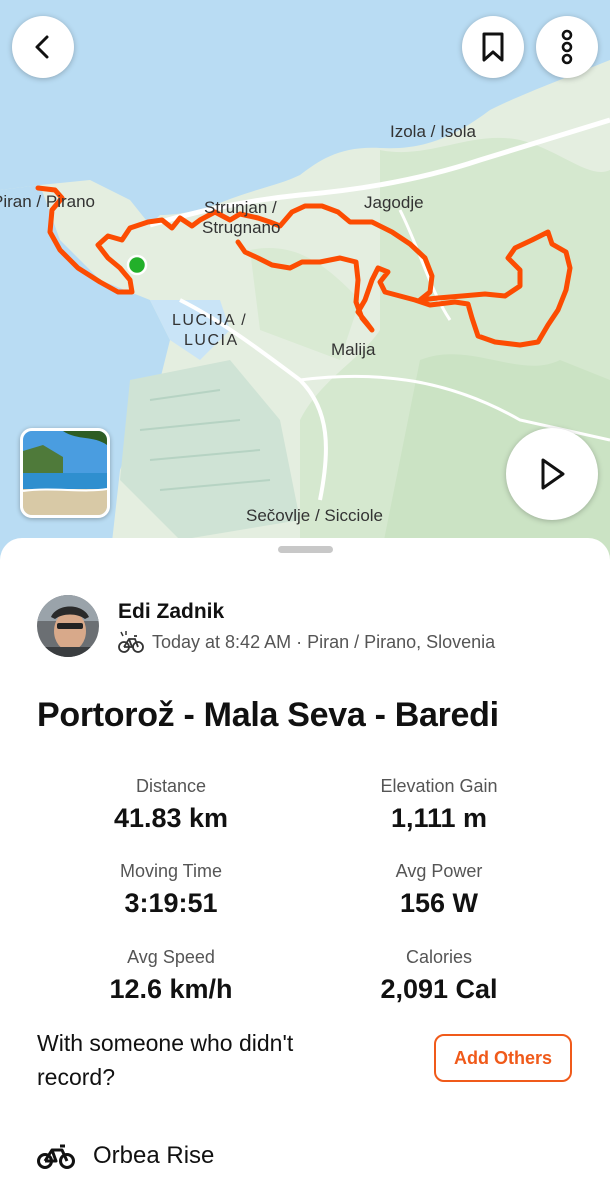 The height and width of the screenshot is (1200, 610). What do you see at coordinates (171, 903) in the screenshot?
I see `stat-value: 3:19:51` at bounding box center [171, 903].